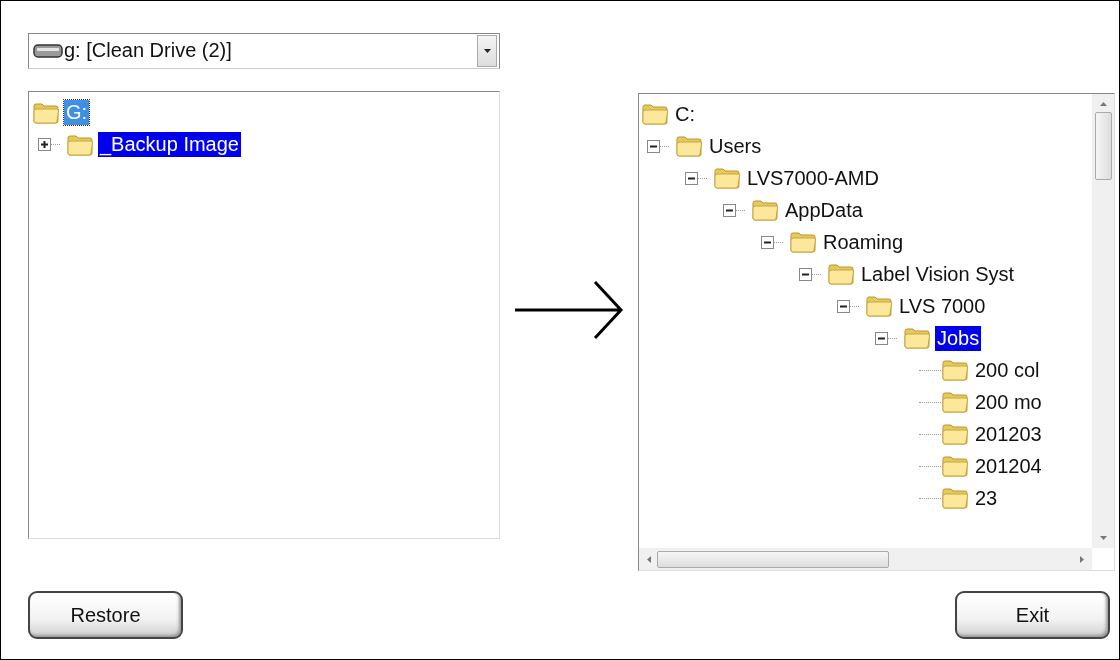  What do you see at coordinates (824, 210) in the screenshot?
I see `folder-label: AppData` at bounding box center [824, 210].